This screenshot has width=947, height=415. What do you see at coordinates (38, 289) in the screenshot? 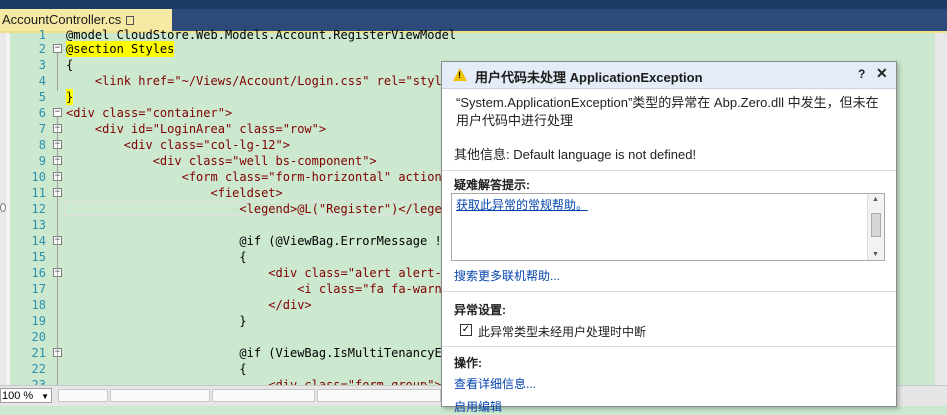
I see `line-number: 17` at bounding box center [38, 289].